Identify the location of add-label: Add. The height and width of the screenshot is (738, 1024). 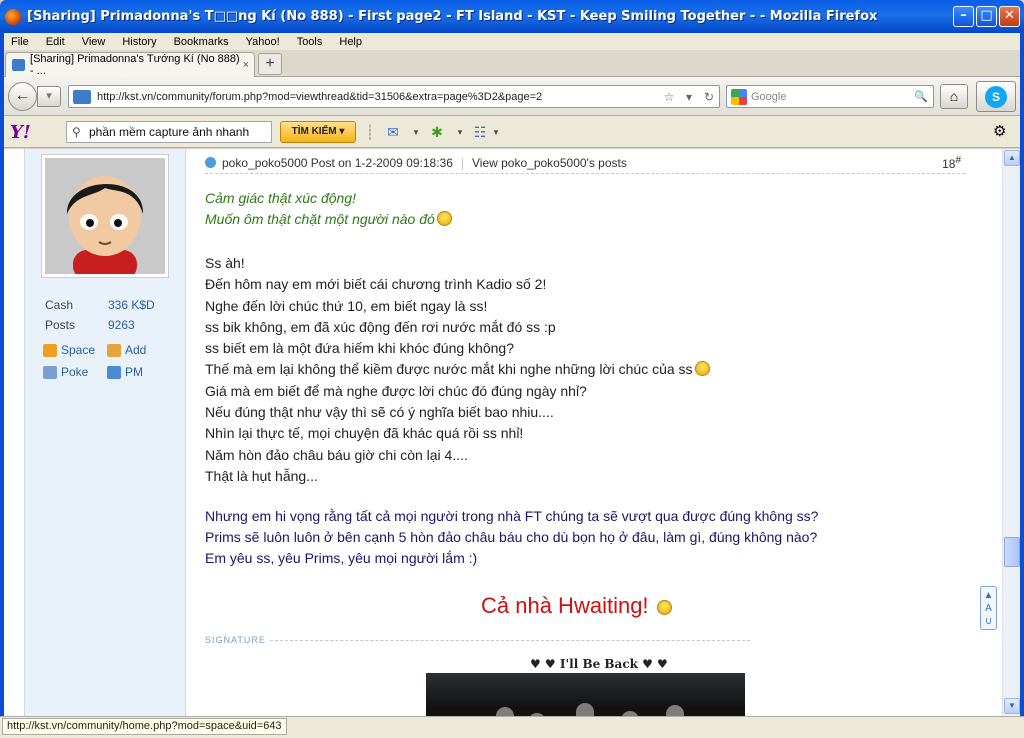
(135, 350).